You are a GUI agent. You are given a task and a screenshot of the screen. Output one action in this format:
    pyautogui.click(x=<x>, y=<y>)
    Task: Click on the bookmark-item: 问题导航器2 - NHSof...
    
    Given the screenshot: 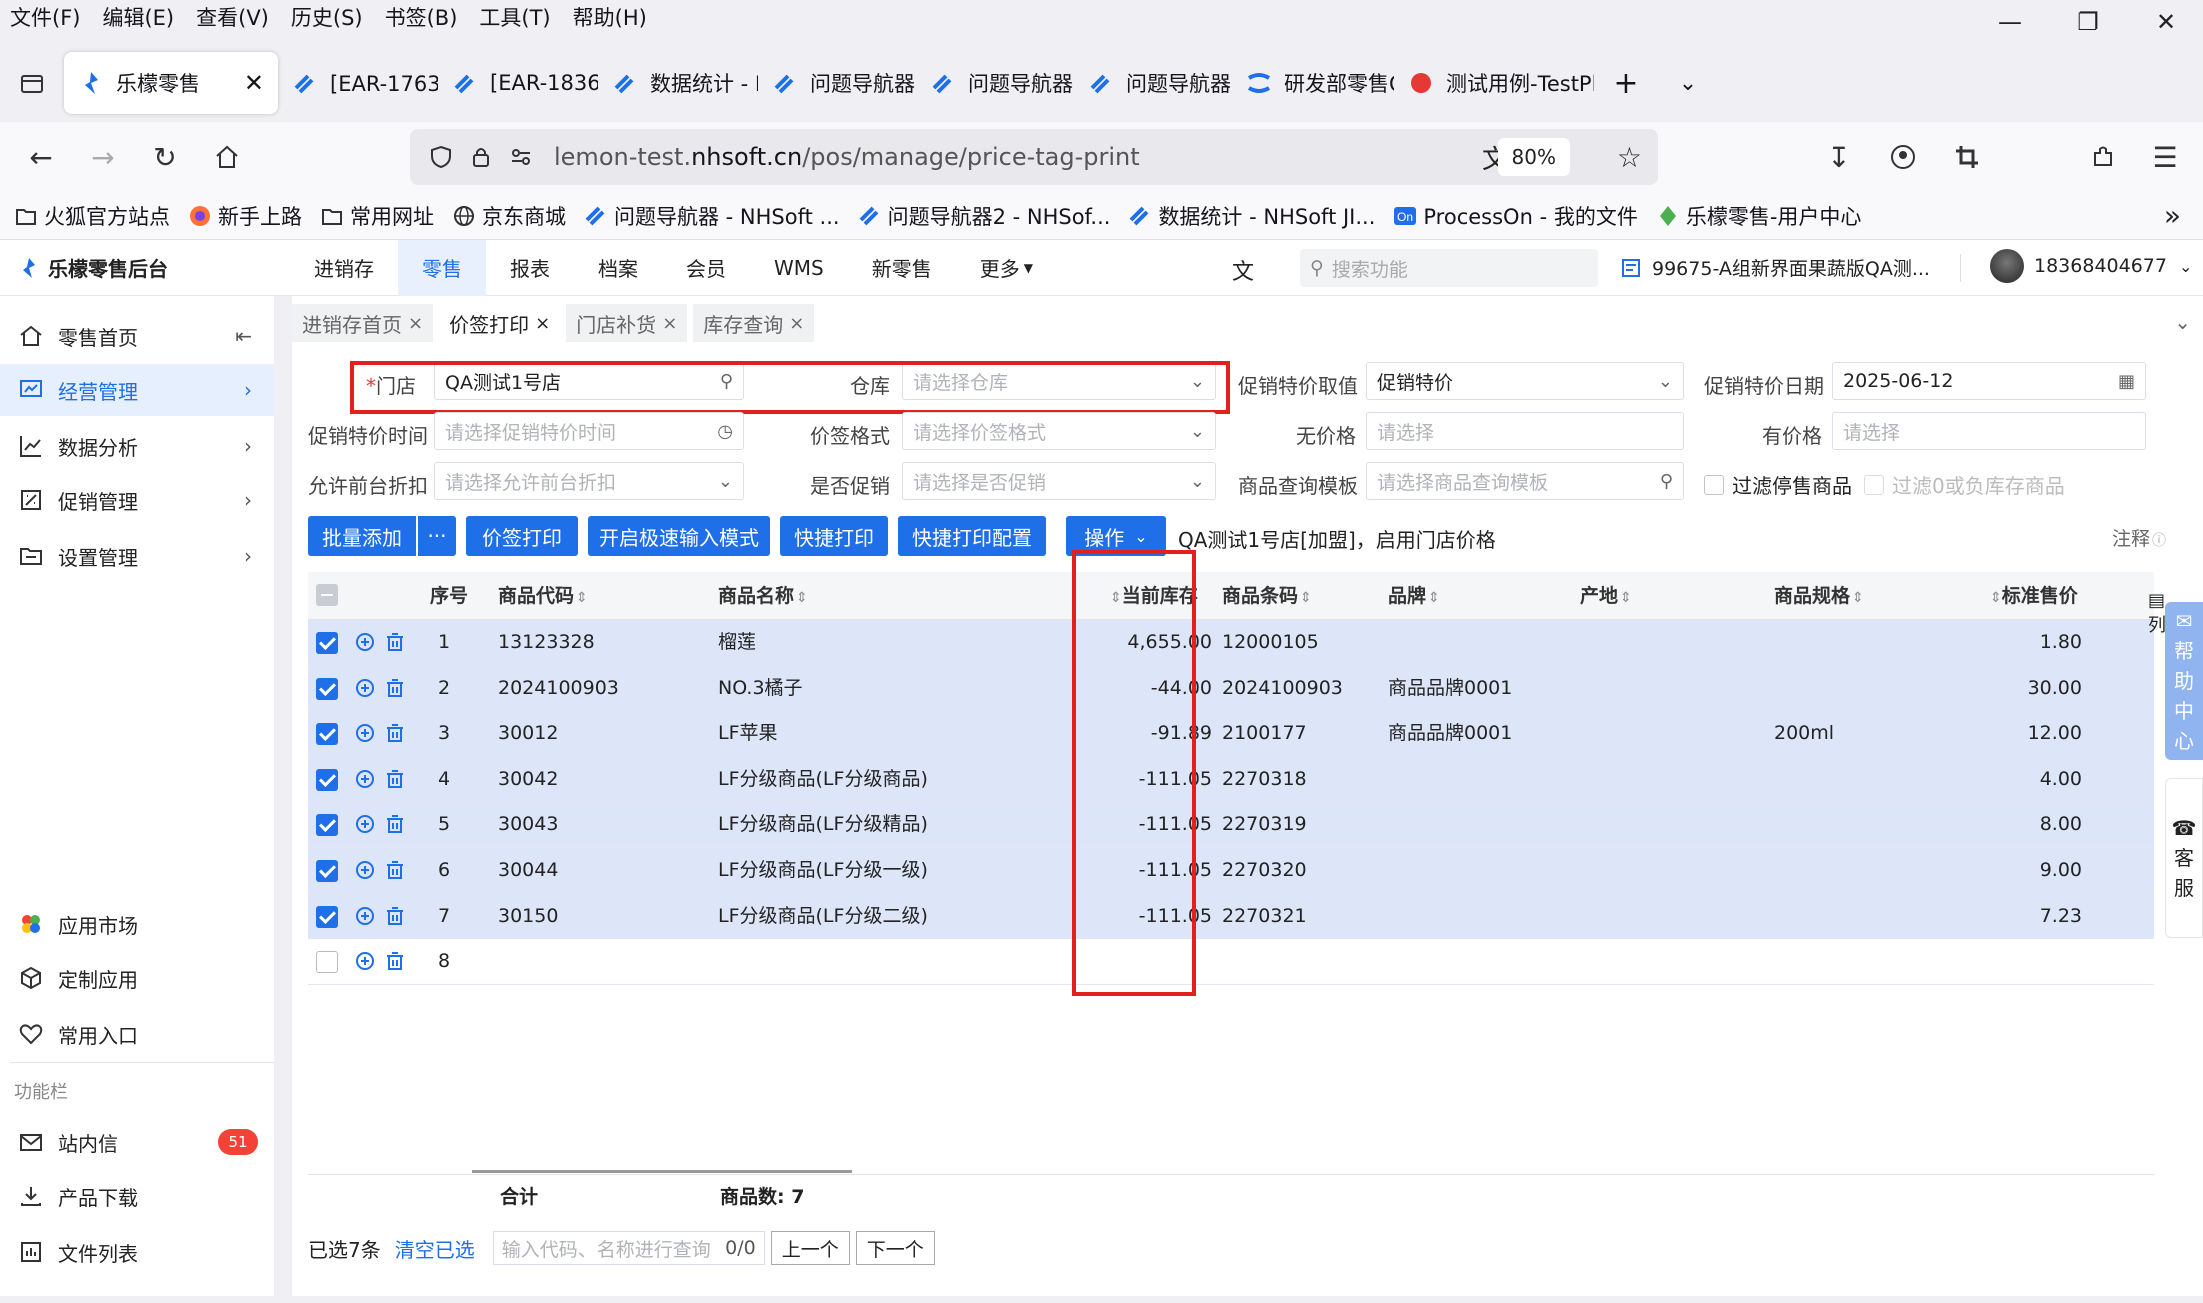 What is the action you would take?
    pyautogui.click(x=984, y=216)
    